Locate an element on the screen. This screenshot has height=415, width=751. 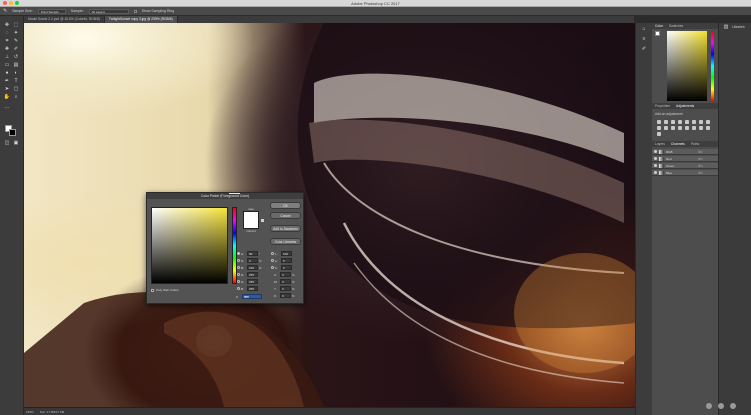
black-white-icon is located at coordinates (659, 128).